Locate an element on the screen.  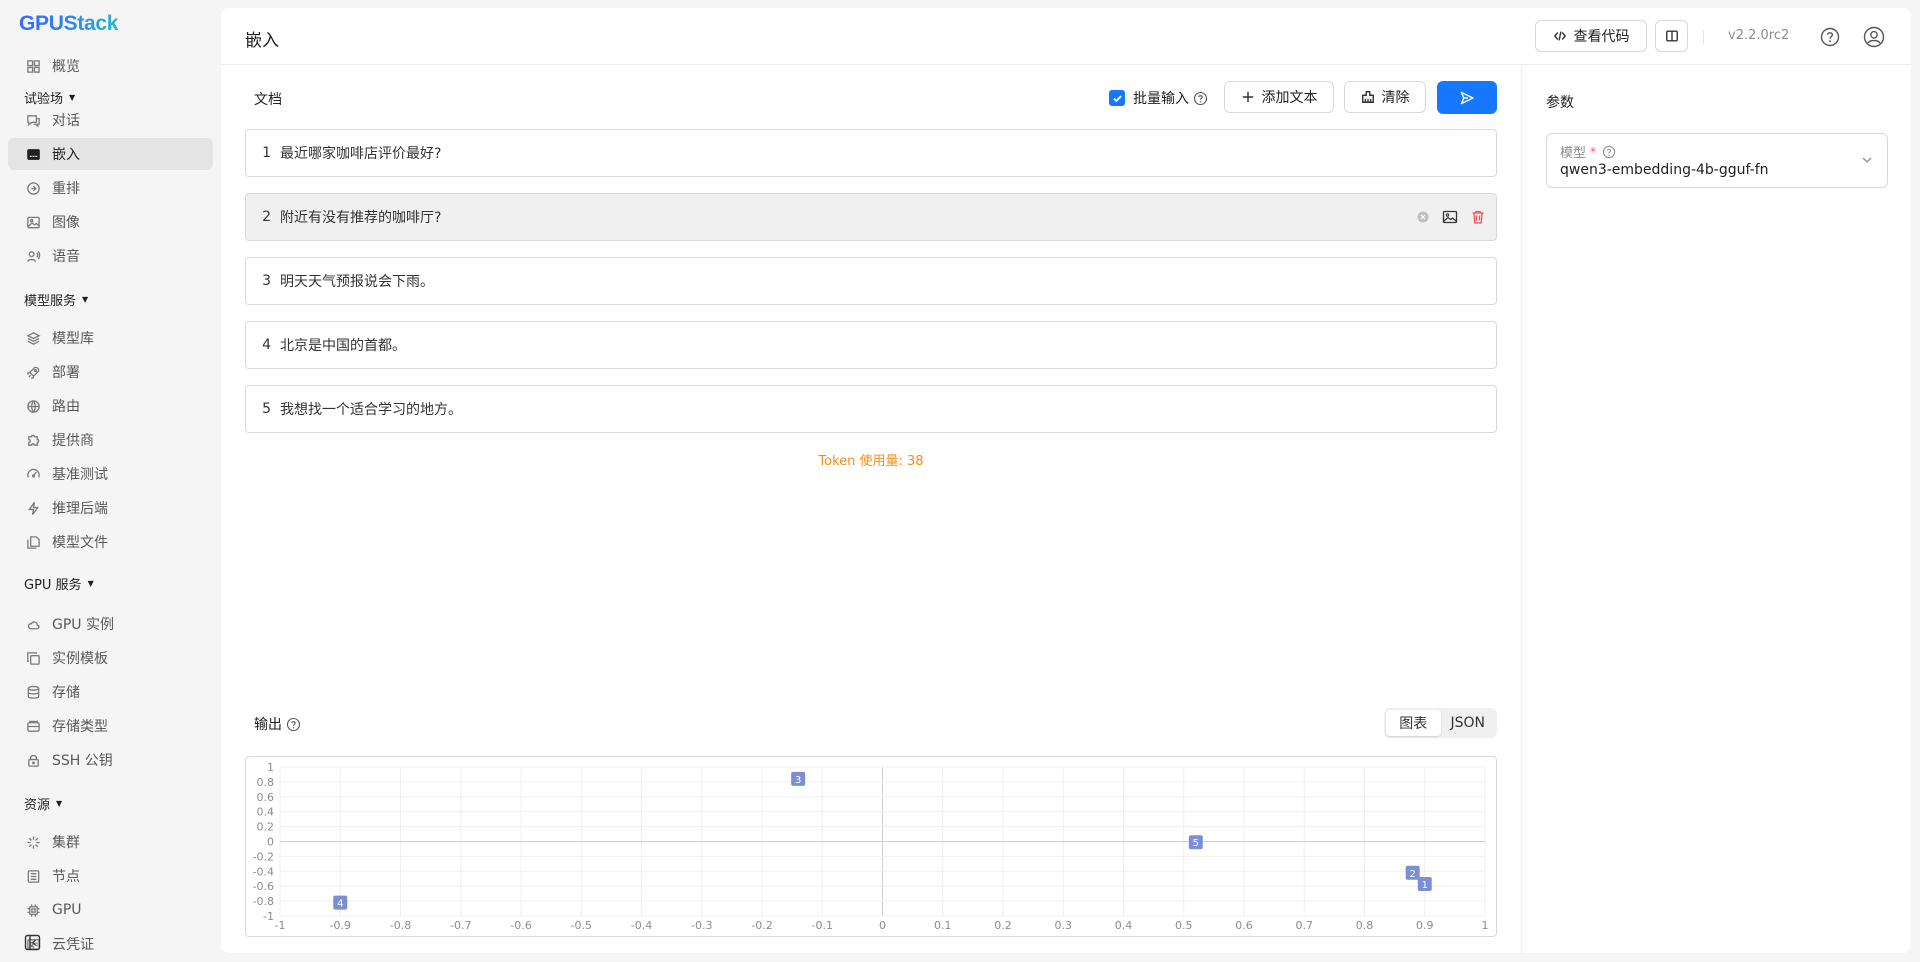
image-icon is located at coordinates (33, 222).